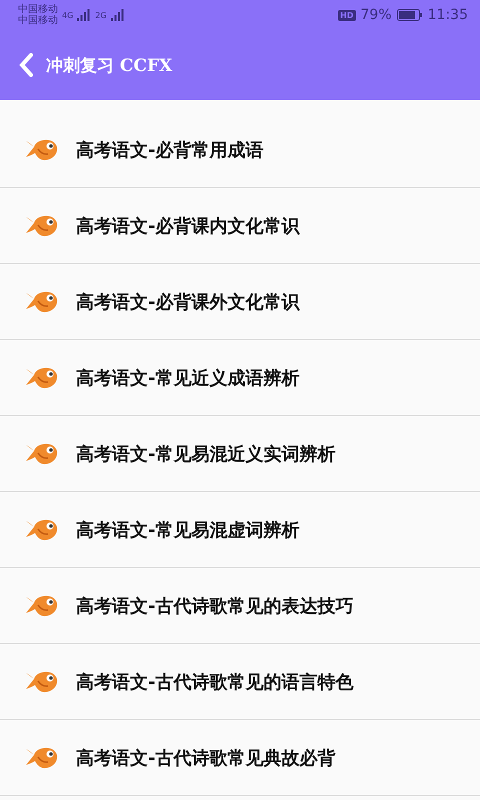  I want to click on back-button, so click(26, 65).